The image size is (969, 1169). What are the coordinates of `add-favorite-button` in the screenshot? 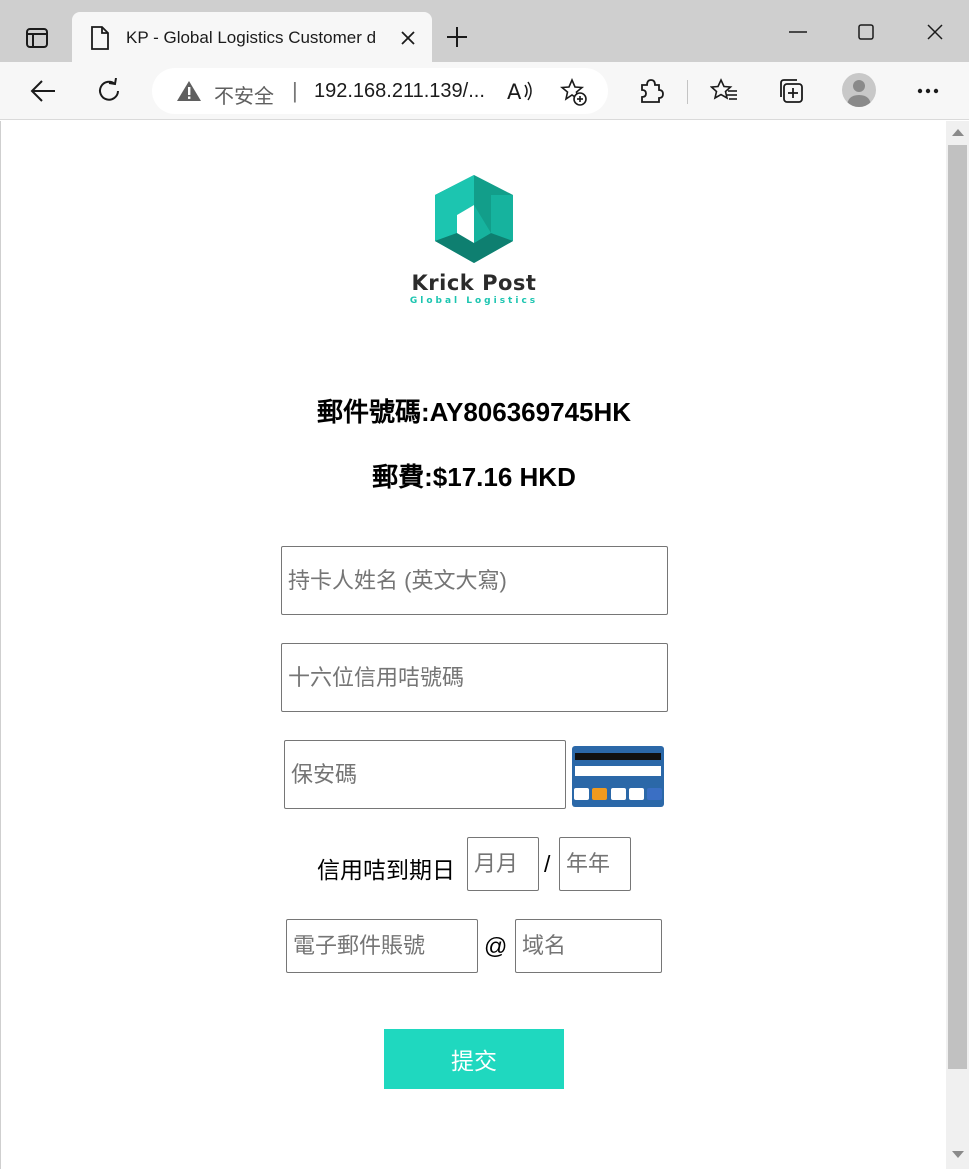 It's located at (573, 94).